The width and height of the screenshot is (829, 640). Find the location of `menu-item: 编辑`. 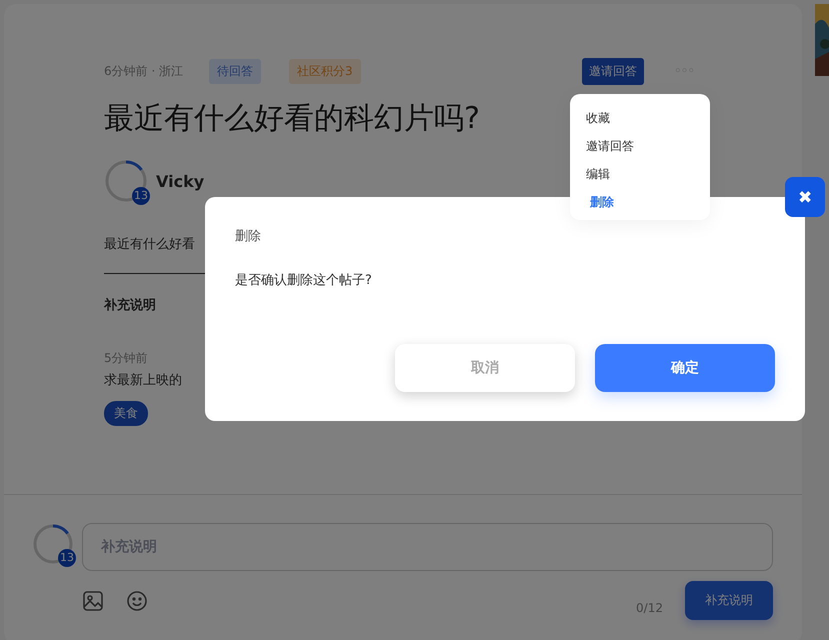

menu-item: 编辑 is located at coordinates (590, 174).